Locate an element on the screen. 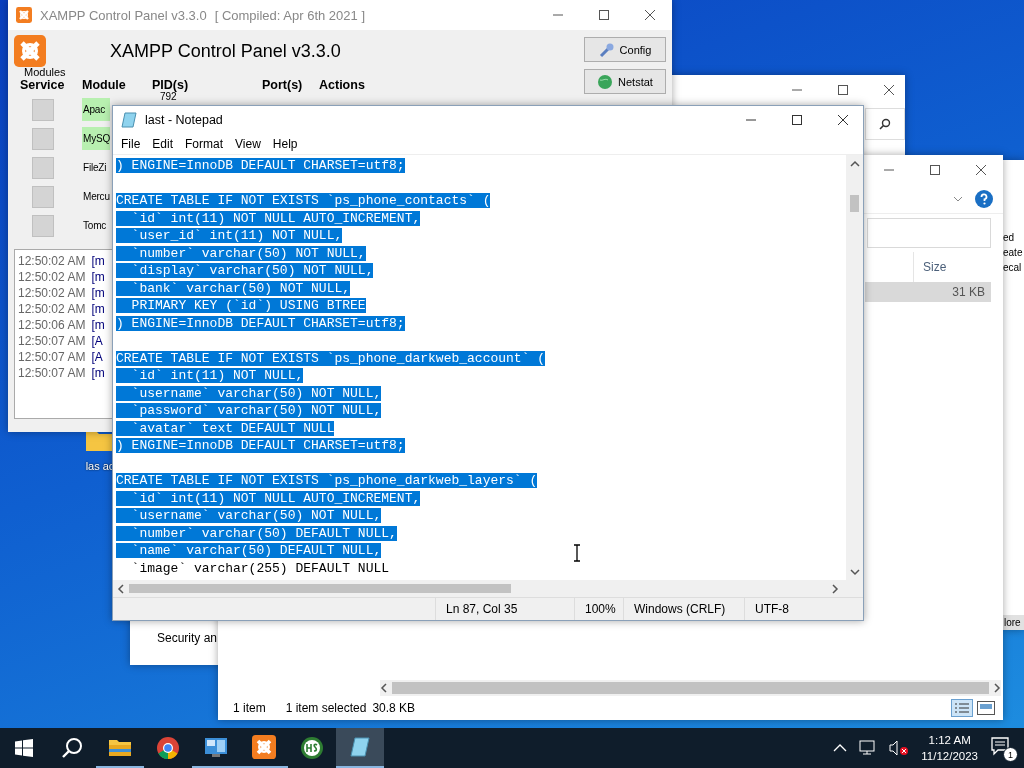 Image resolution: width=1024 pixels, height=768 pixels. notification-count: 1 is located at coordinates (1010, 754).